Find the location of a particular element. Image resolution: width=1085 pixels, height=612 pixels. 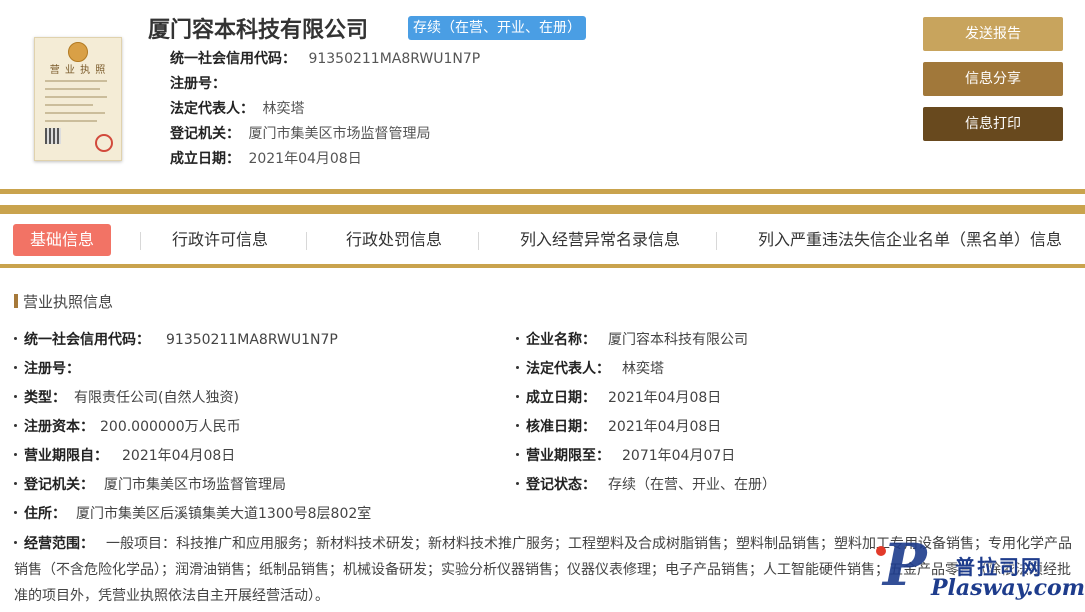

tab-admin-license: 行政许可信息 is located at coordinates (220, 240).